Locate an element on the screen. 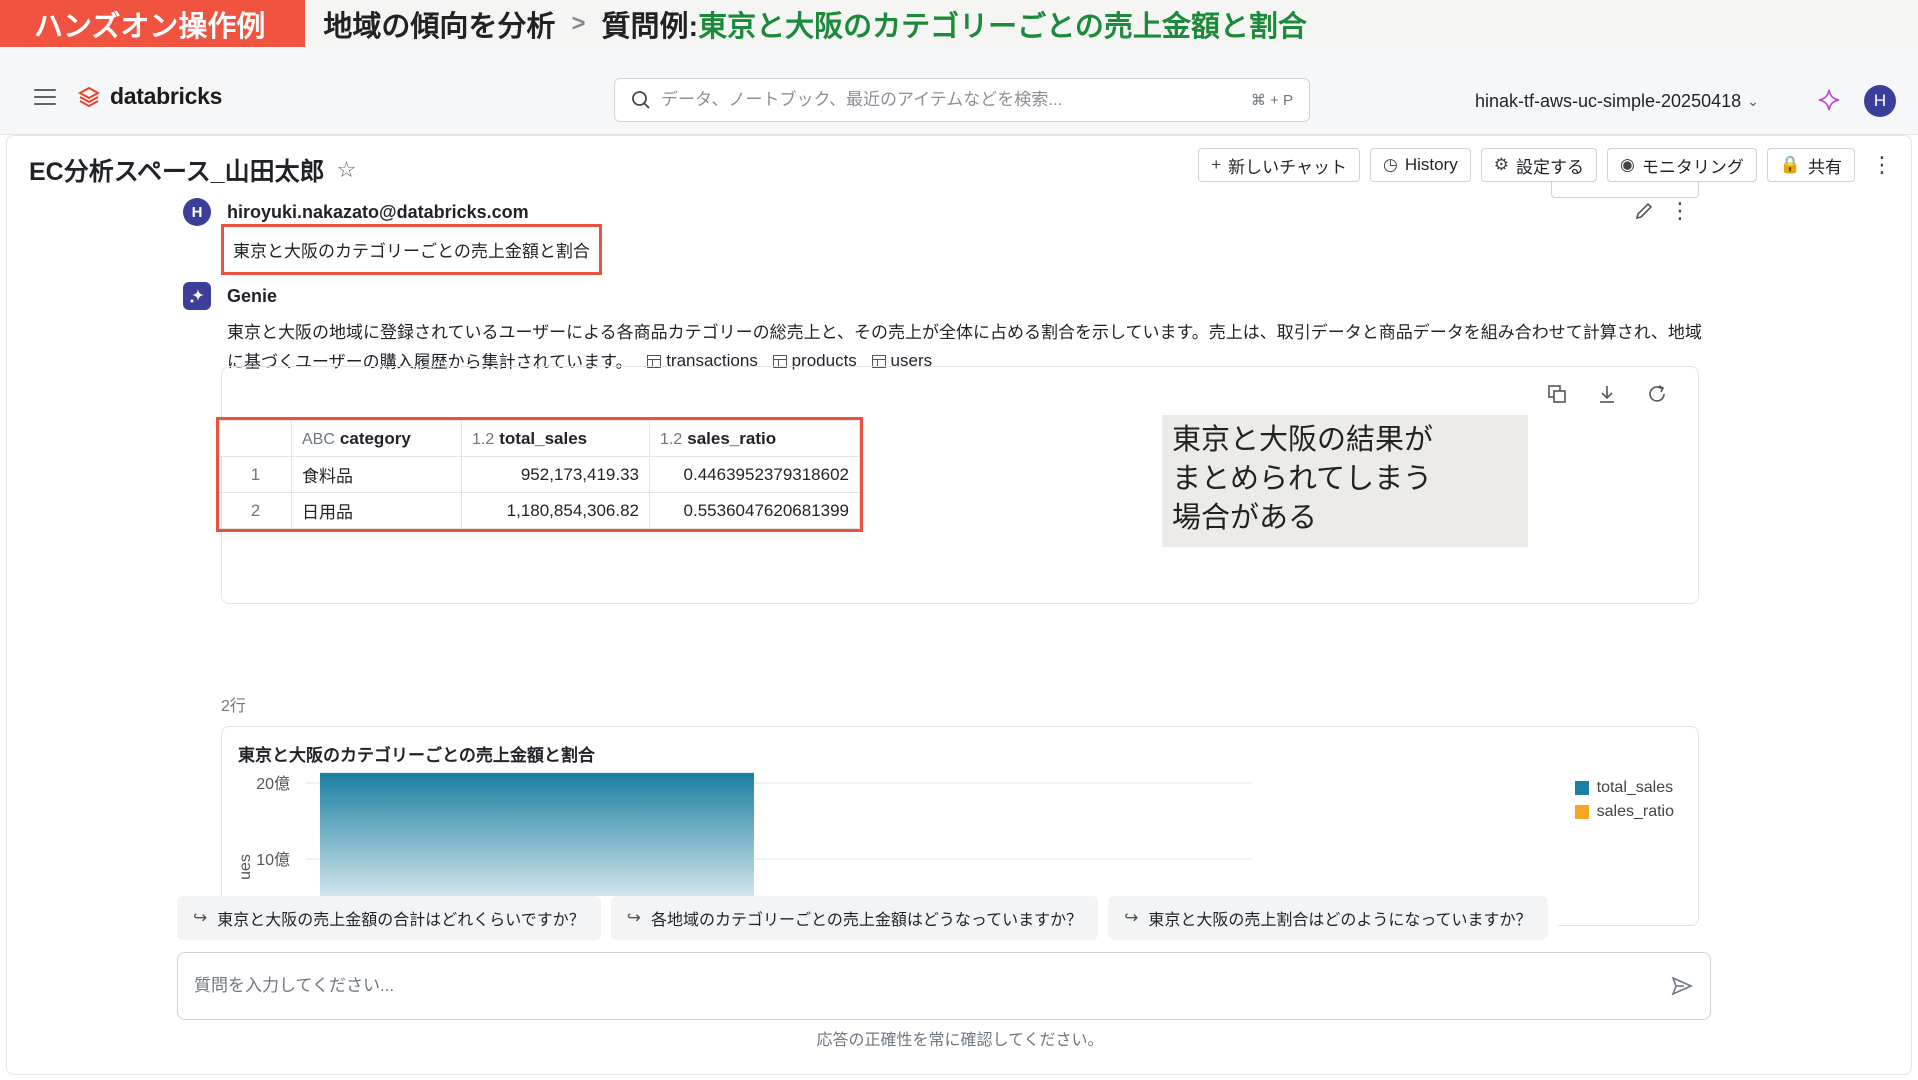 The image size is (1918, 1080). space-title: EC分析スペース_山田太郎 is located at coordinates (177, 172).